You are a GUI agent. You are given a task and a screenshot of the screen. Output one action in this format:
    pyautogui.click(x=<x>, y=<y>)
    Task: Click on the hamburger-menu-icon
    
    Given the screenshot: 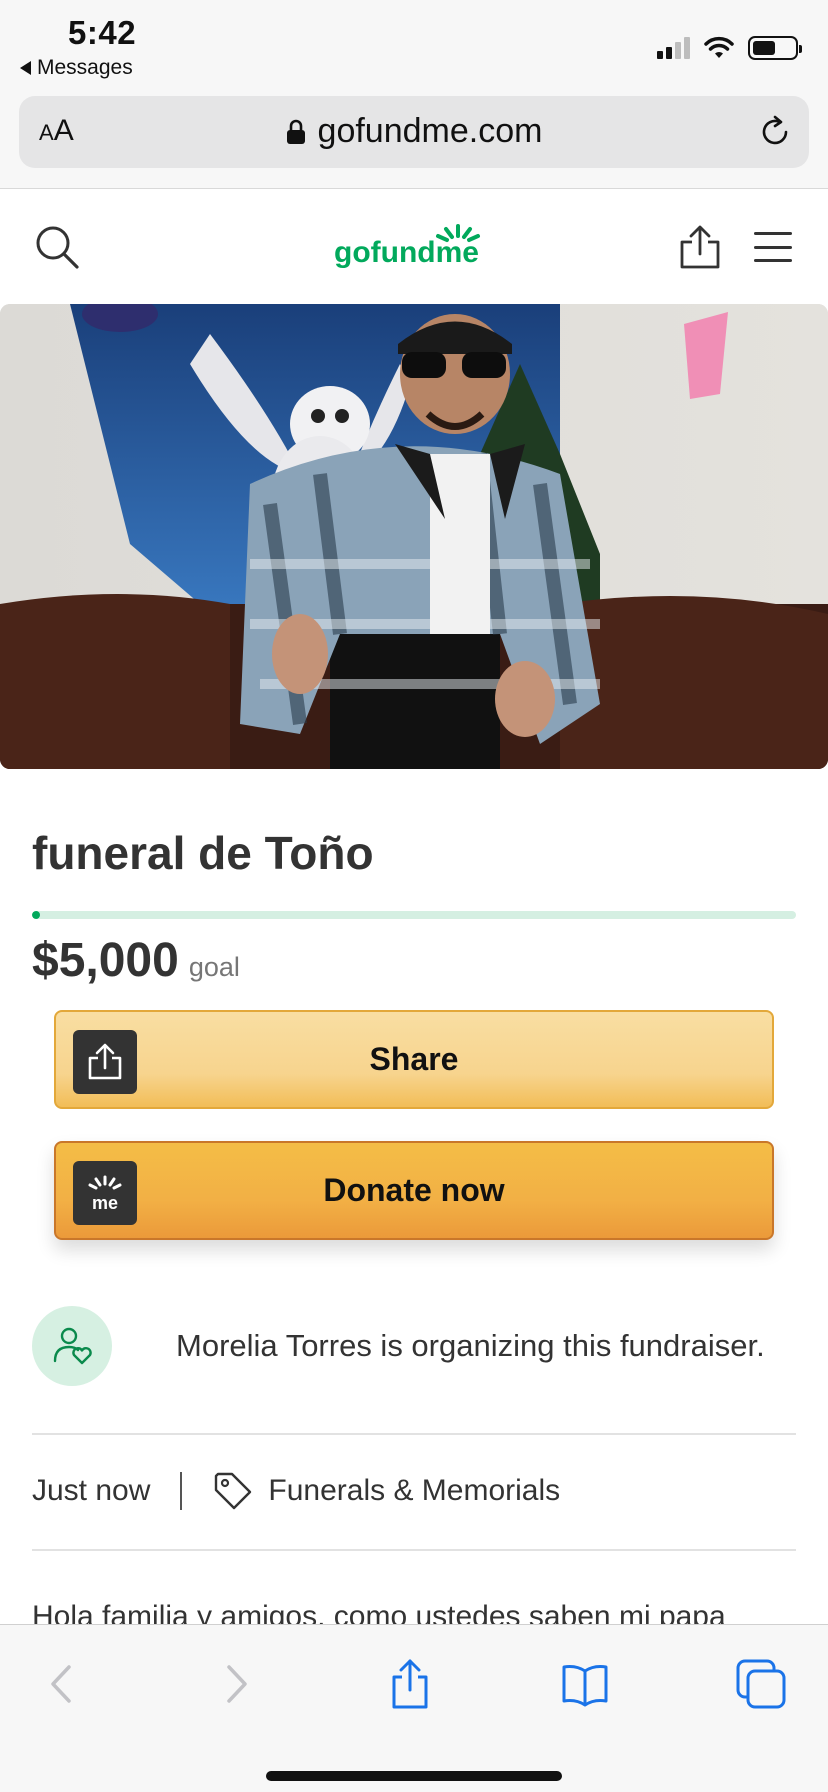 What is the action you would take?
    pyautogui.click(x=773, y=247)
    